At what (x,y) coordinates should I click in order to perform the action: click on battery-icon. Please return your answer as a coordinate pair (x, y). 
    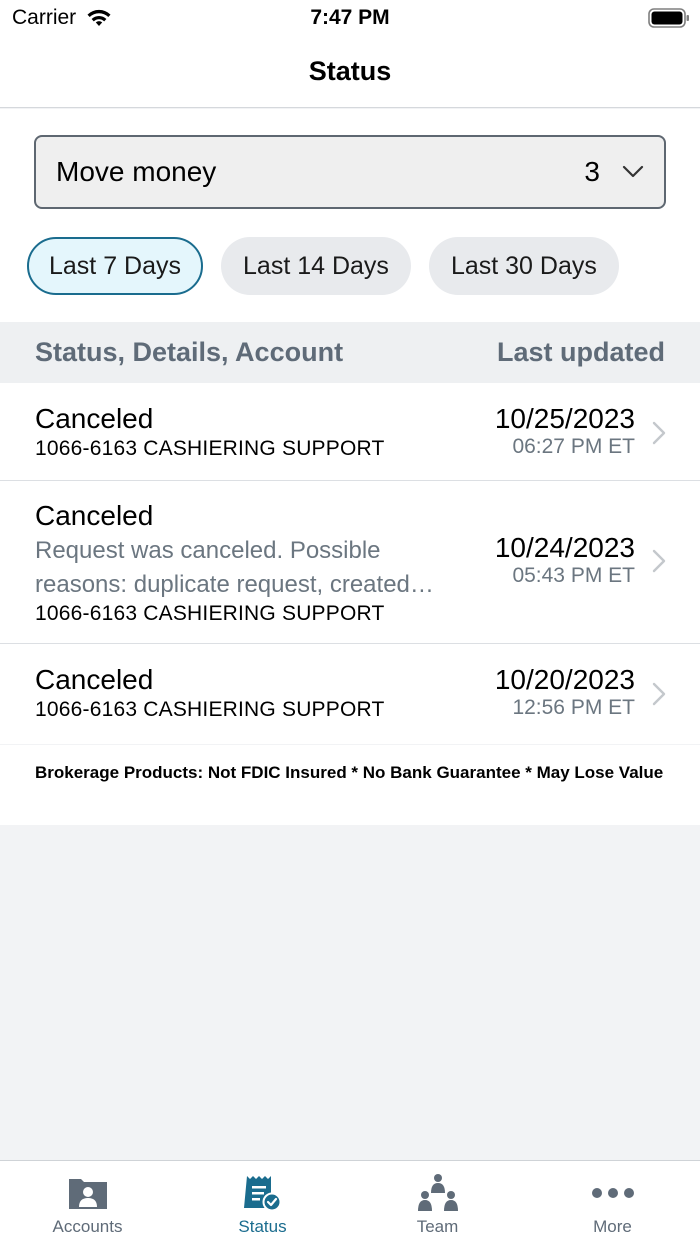
    Looking at the image, I should click on (668, 18).